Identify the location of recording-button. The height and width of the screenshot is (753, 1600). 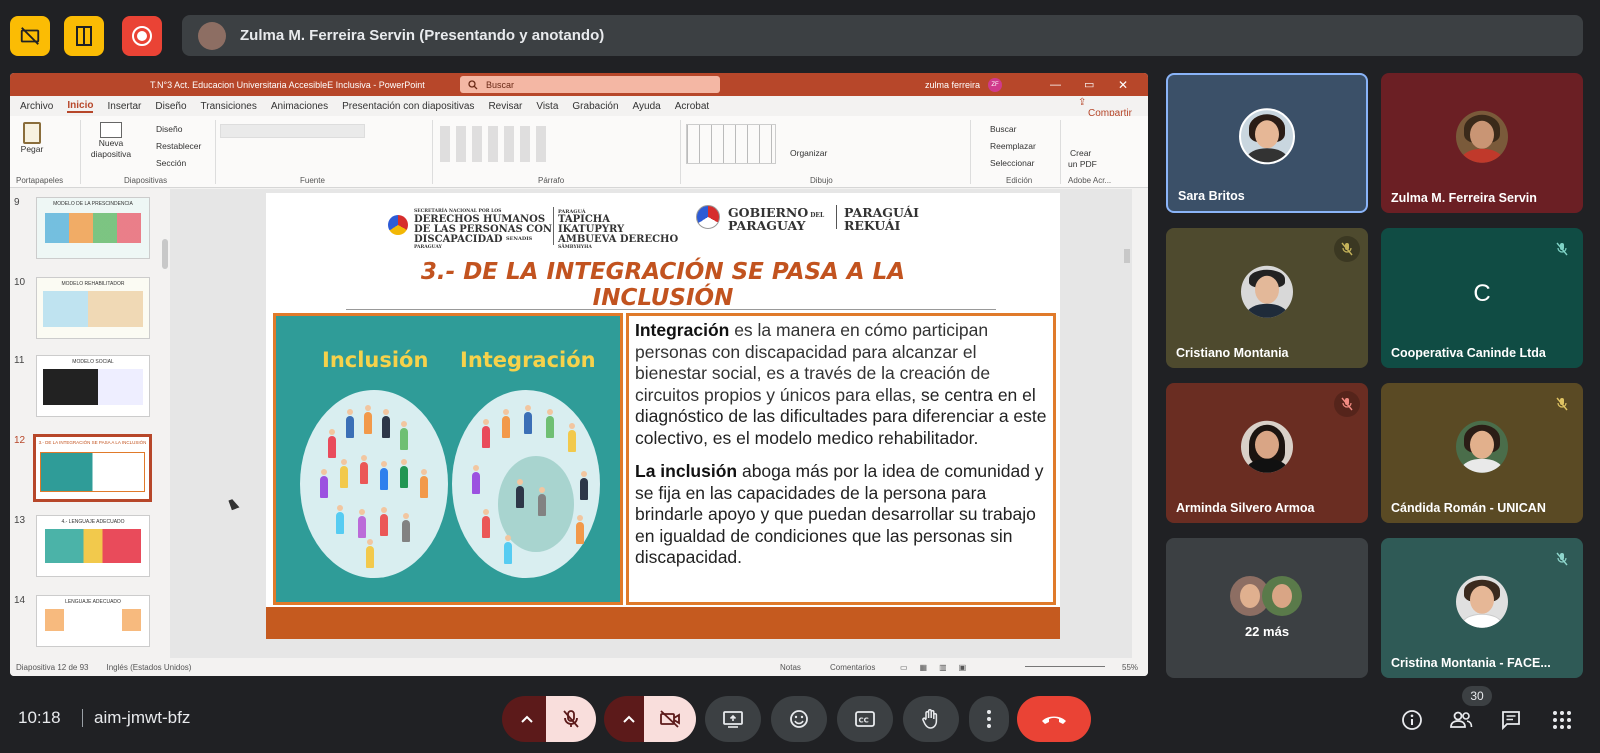
(142, 36).